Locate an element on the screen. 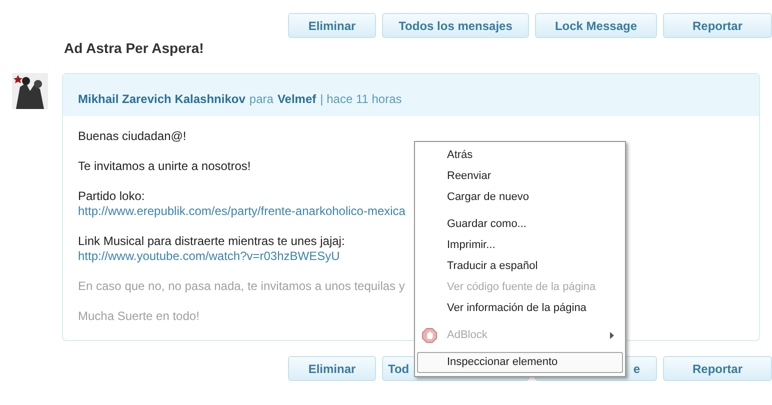 The width and height of the screenshot is (772, 405). action-button: Todos los mensajes is located at coordinates (455, 25).